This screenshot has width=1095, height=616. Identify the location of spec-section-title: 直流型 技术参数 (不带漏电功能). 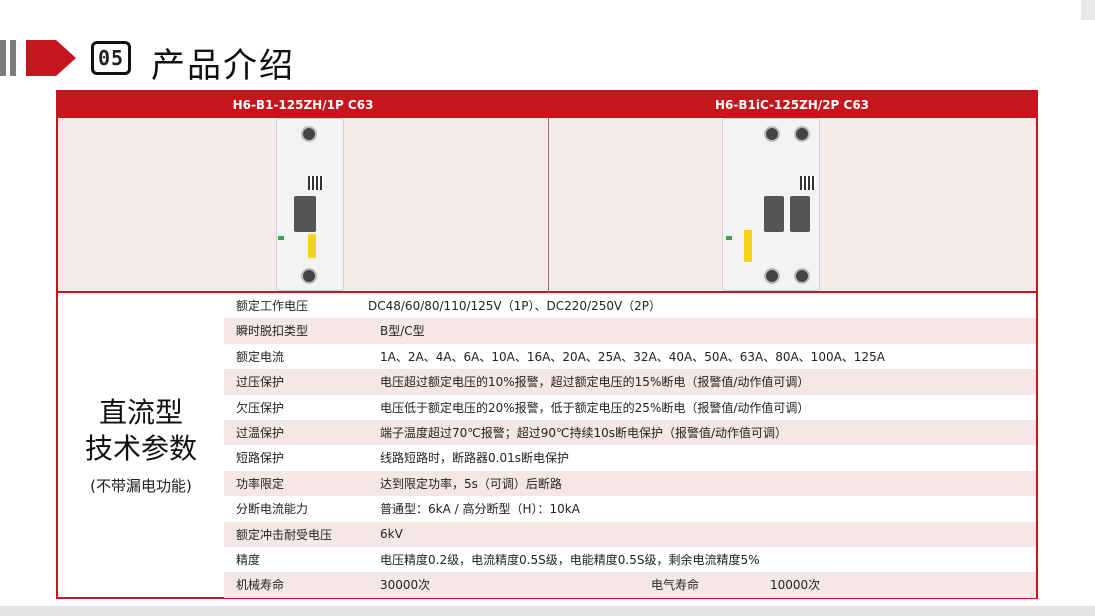
(141, 445).